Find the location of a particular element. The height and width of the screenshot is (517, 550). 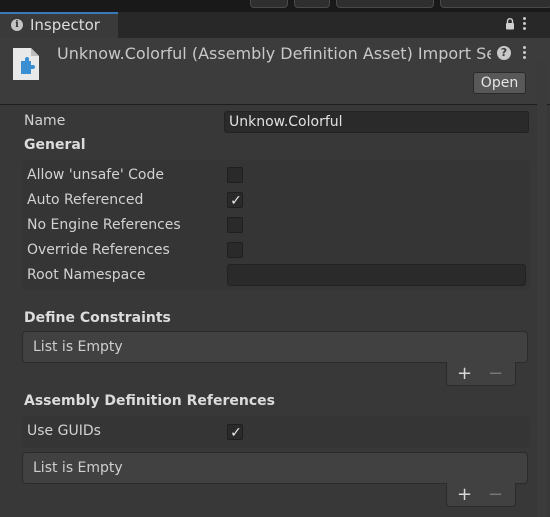

assembly-references-list: List is Empty is located at coordinates (275, 468).